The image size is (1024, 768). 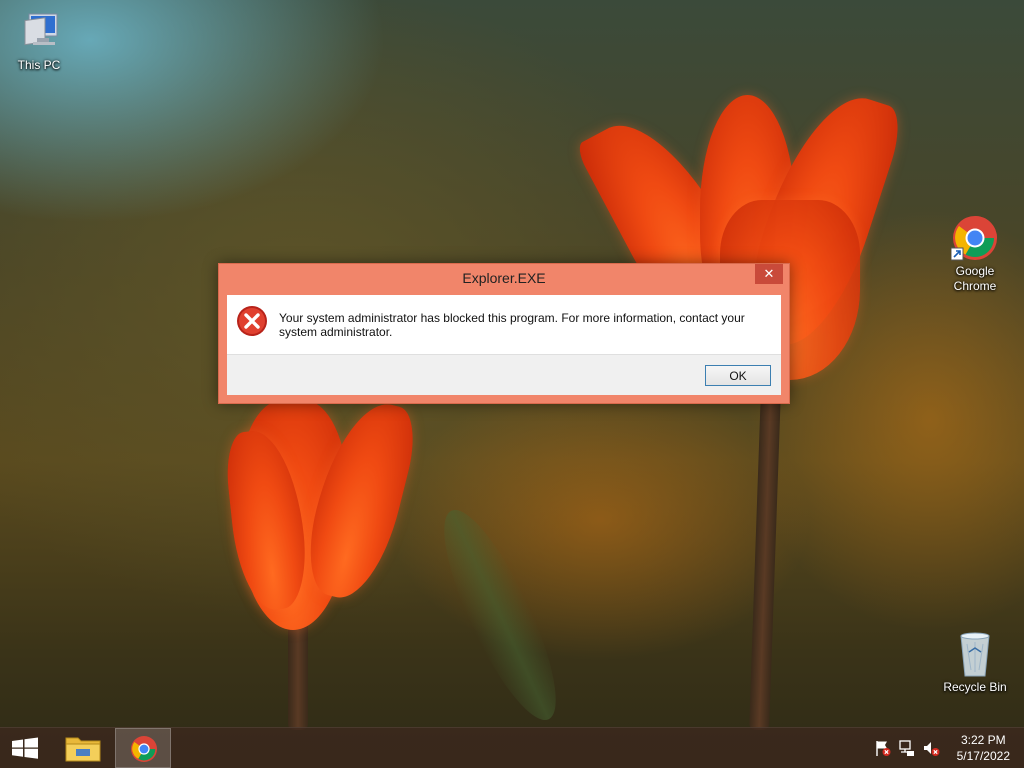 I want to click on desktop-icon-label: Recycle Bin, so click(x=975, y=687).